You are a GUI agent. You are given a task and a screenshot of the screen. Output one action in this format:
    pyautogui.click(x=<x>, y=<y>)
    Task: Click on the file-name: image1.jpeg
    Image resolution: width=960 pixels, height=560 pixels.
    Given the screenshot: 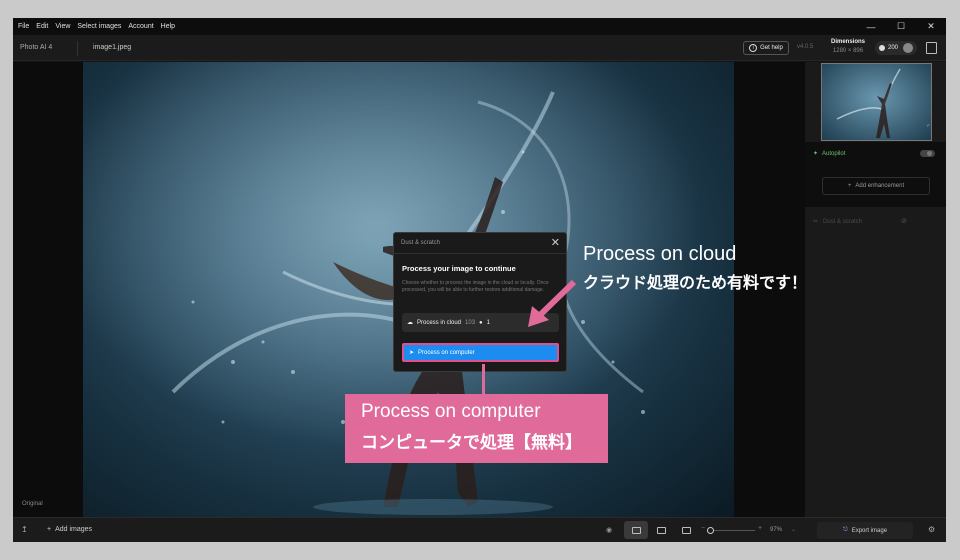 What is the action you would take?
    pyautogui.click(x=112, y=47)
    